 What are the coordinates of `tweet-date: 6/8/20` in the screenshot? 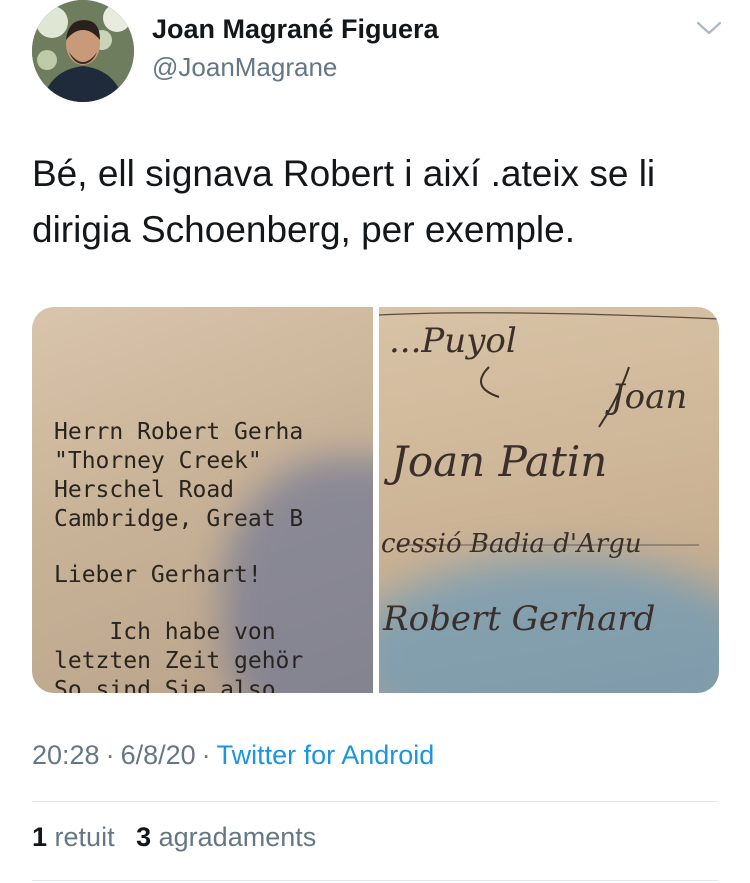 It's located at (158, 755).